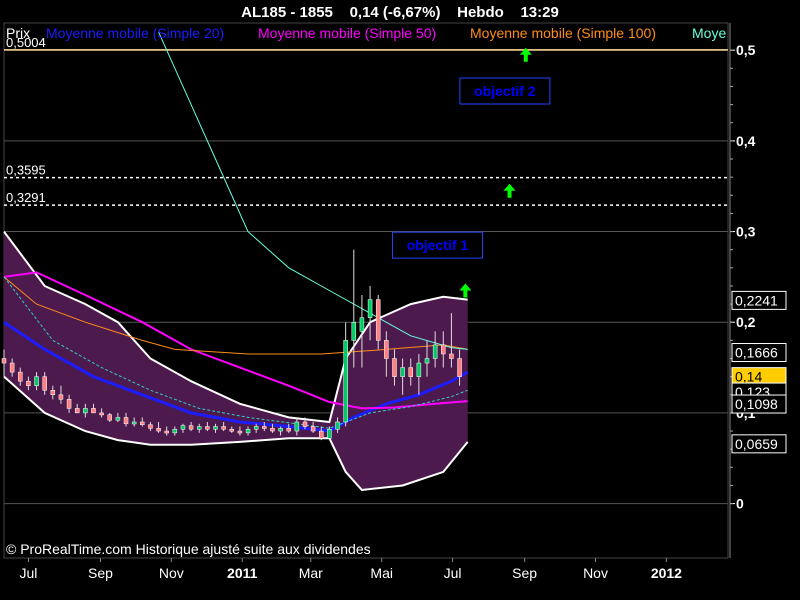 The height and width of the screenshot is (600, 800). What do you see at coordinates (480, 12) in the screenshot?
I see `title-part: Hebdo` at bounding box center [480, 12].